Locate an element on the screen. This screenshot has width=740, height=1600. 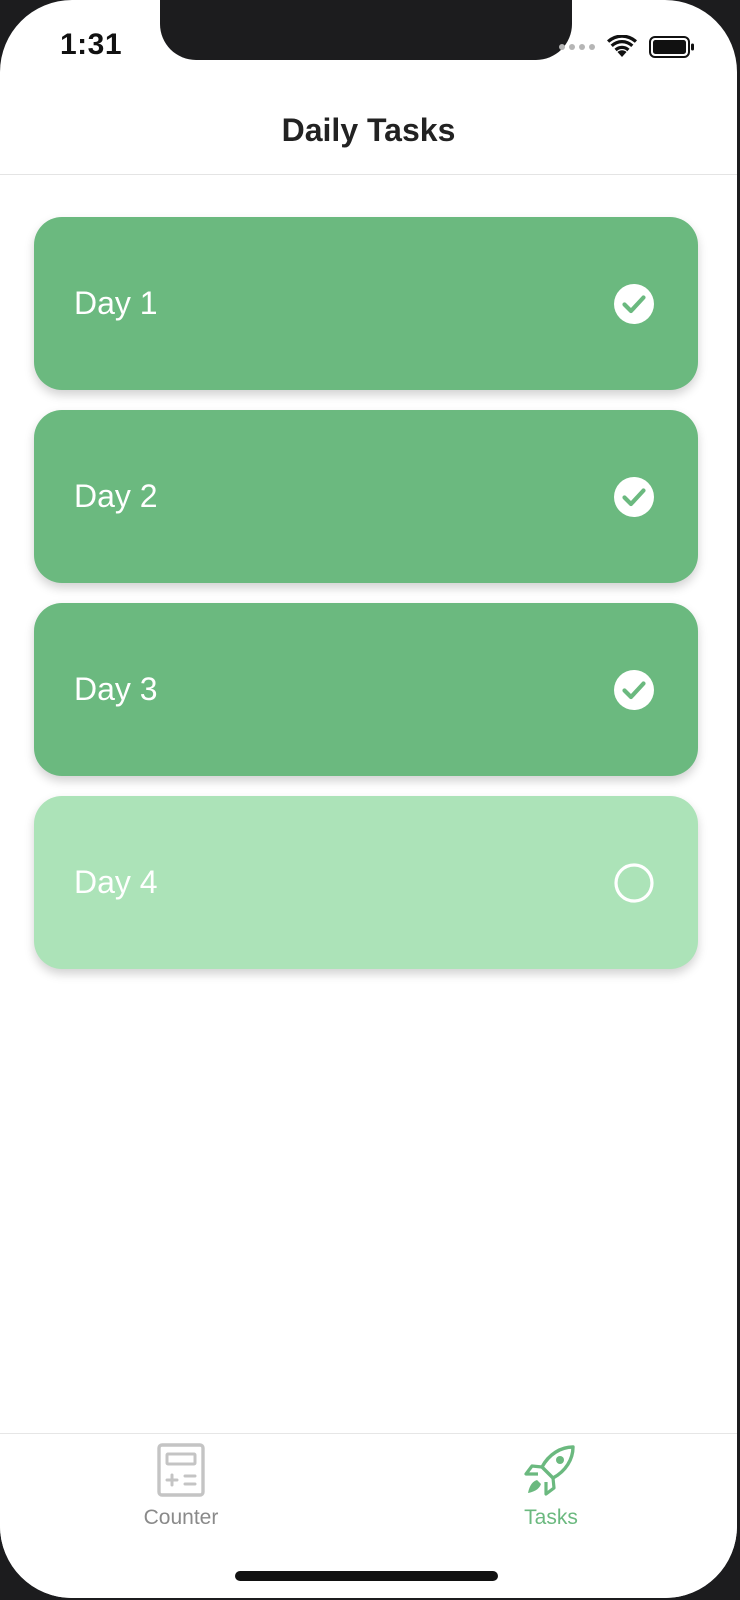
status-bar: 1:31 is located at coordinates (368, 46).